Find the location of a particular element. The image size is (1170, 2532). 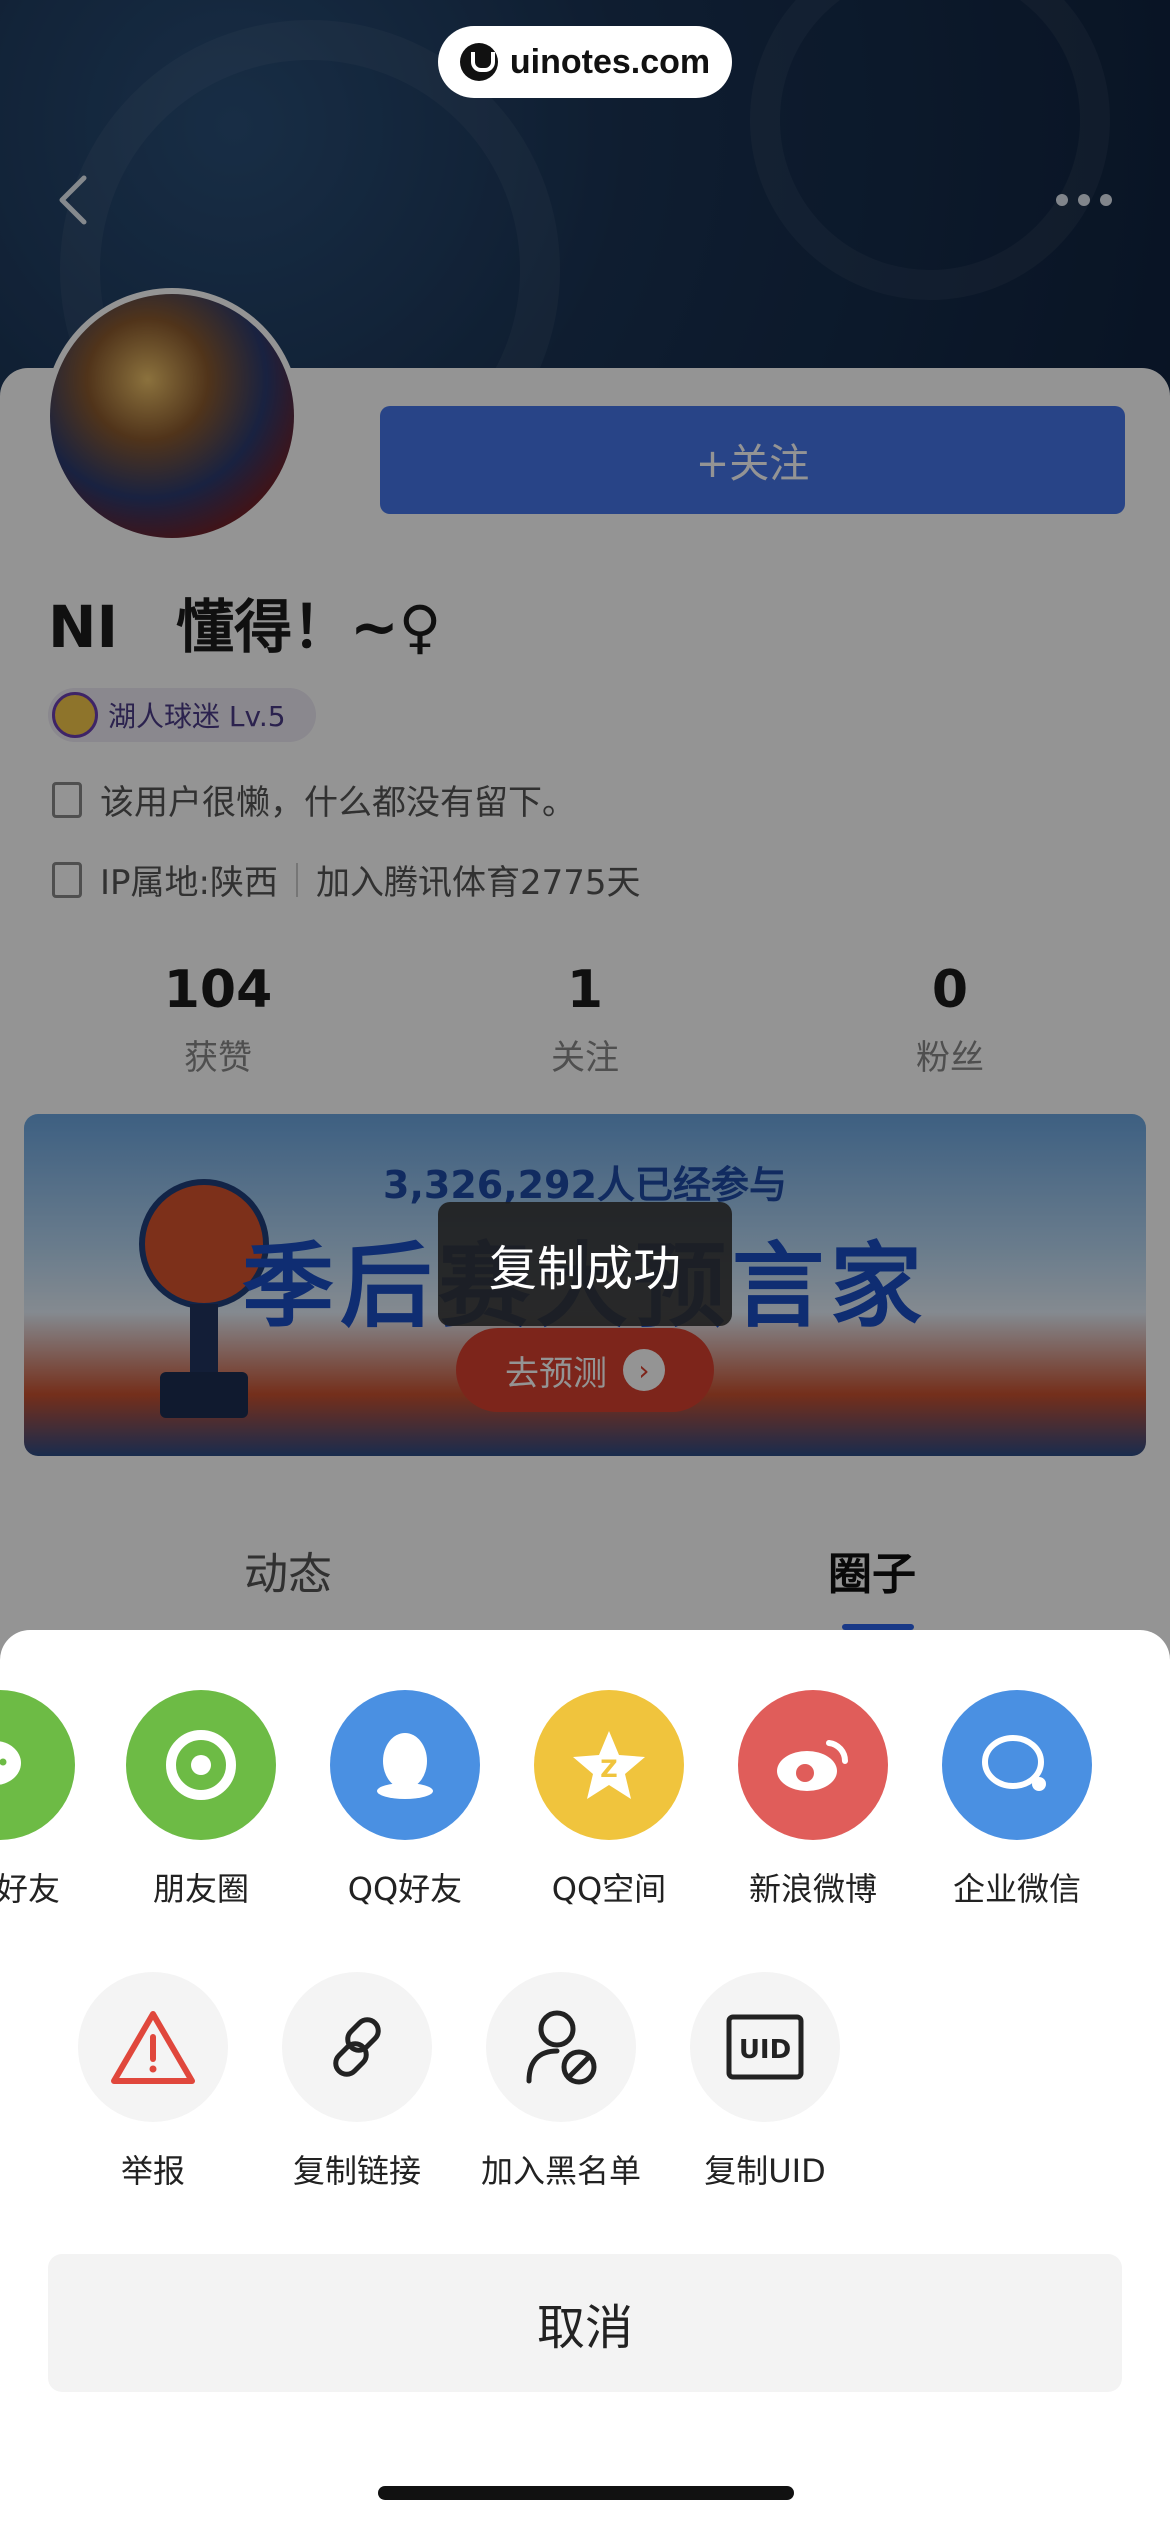

share-moments: 朋友圈 is located at coordinates (201, 1800).